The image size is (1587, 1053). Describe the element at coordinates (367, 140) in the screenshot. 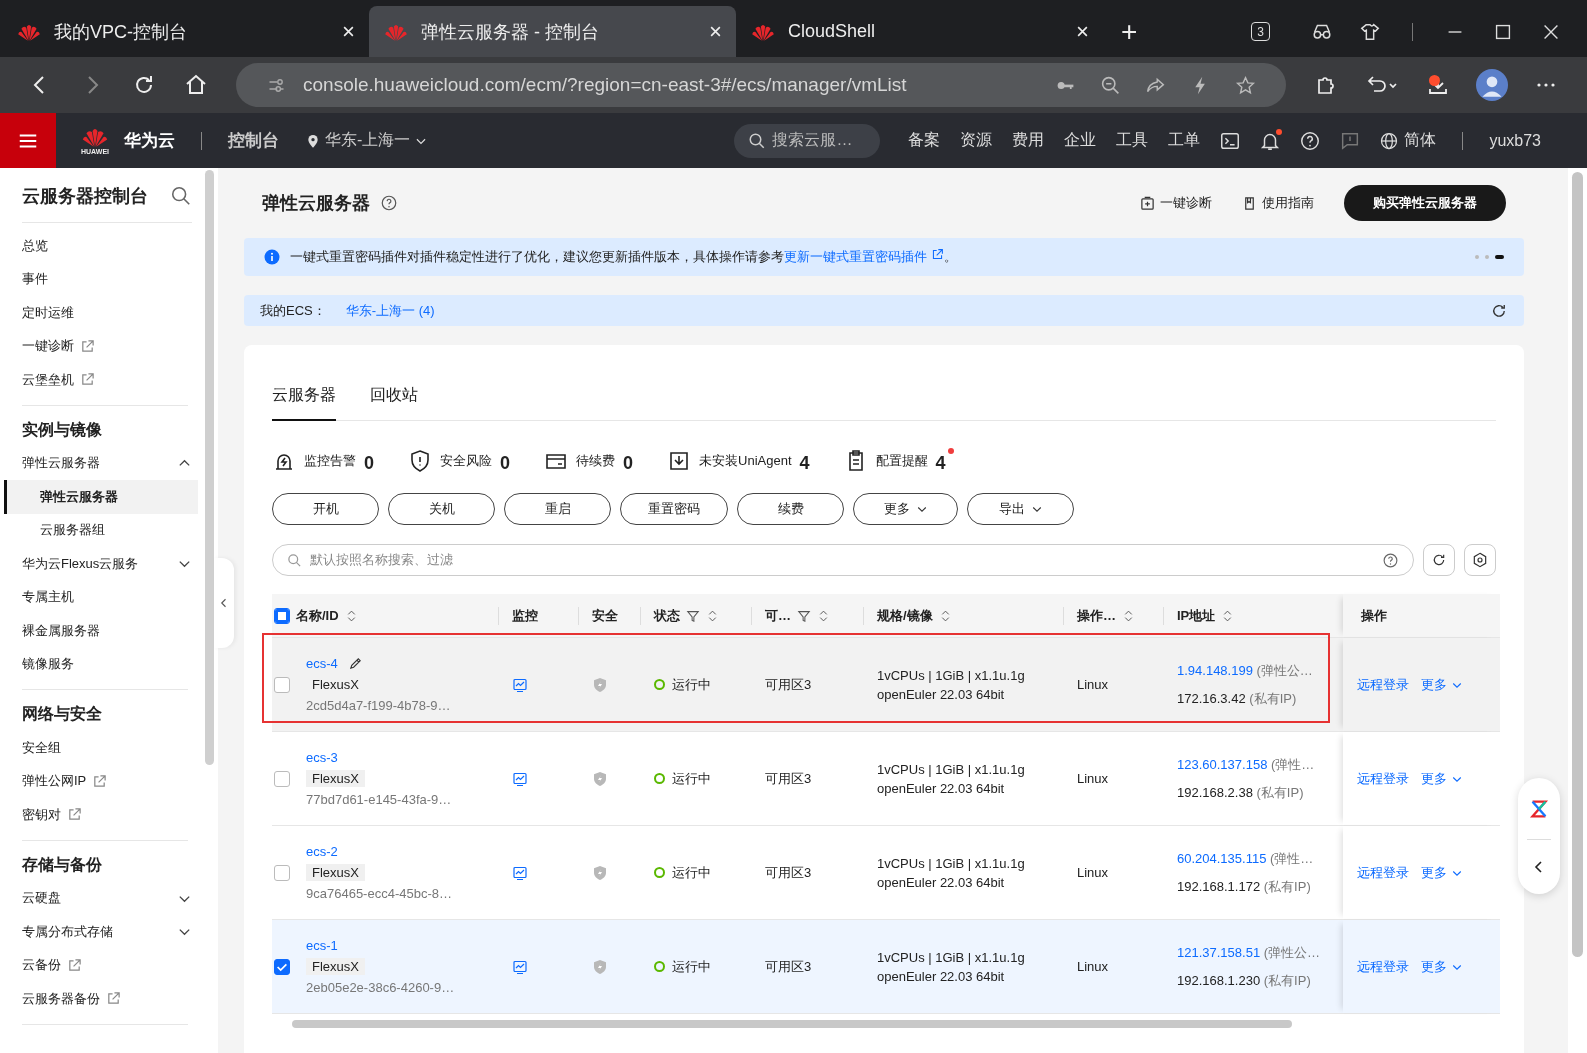

I see `region-selector: 华东-上海一` at that location.